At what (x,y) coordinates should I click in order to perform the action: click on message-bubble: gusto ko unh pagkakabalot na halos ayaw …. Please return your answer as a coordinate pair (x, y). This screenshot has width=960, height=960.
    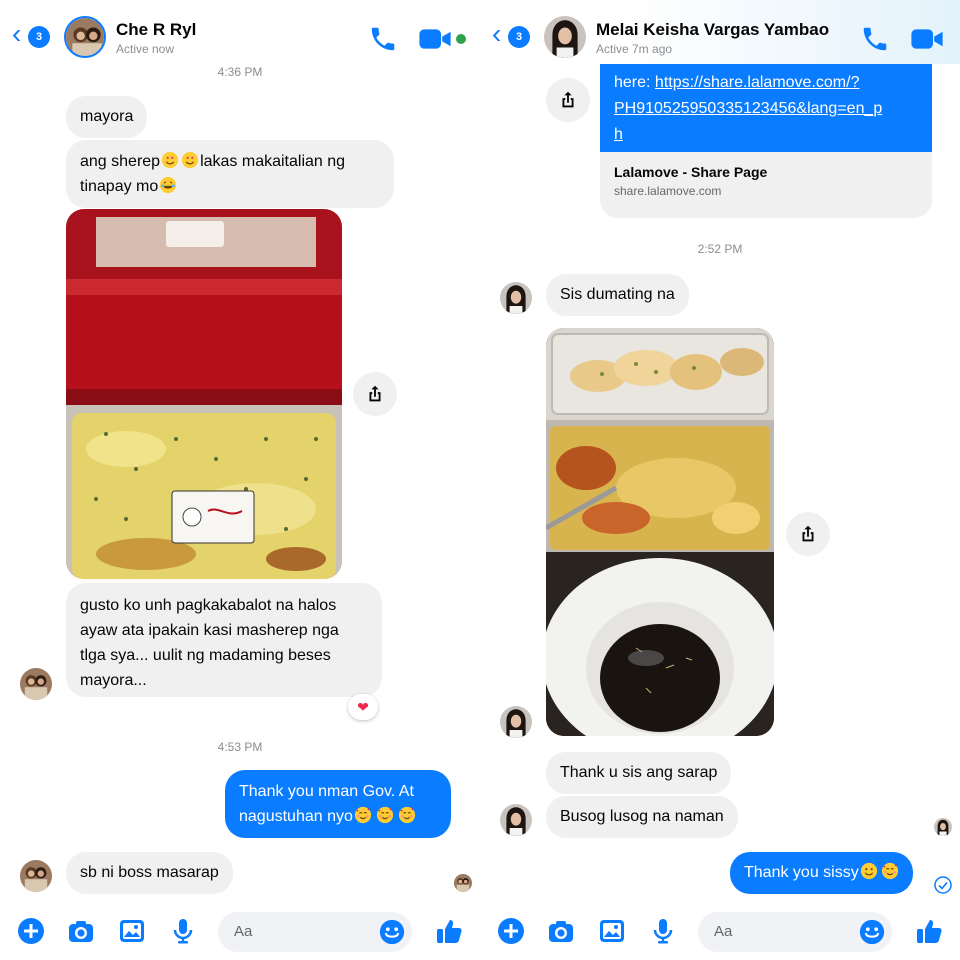
    Looking at the image, I should click on (224, 640).